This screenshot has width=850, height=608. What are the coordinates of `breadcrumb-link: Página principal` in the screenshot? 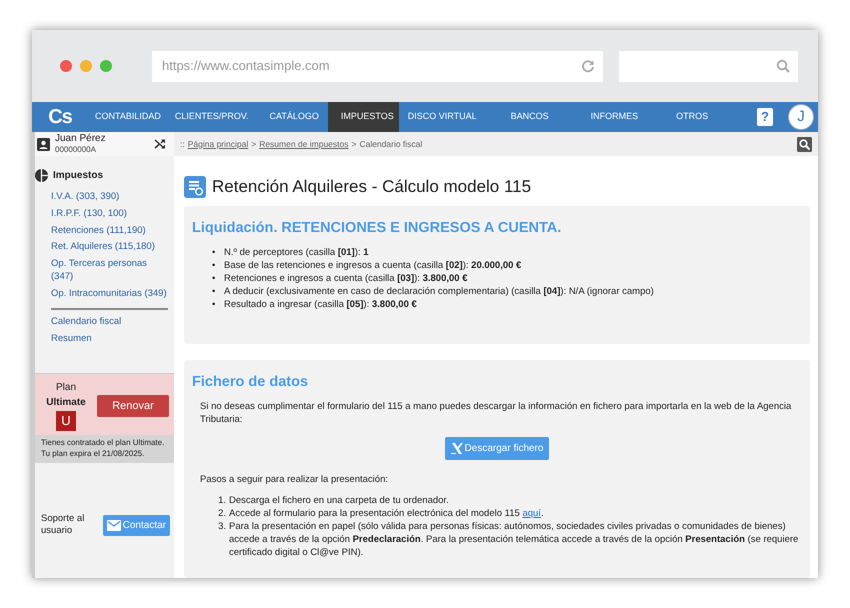 It's located at (218, 144).